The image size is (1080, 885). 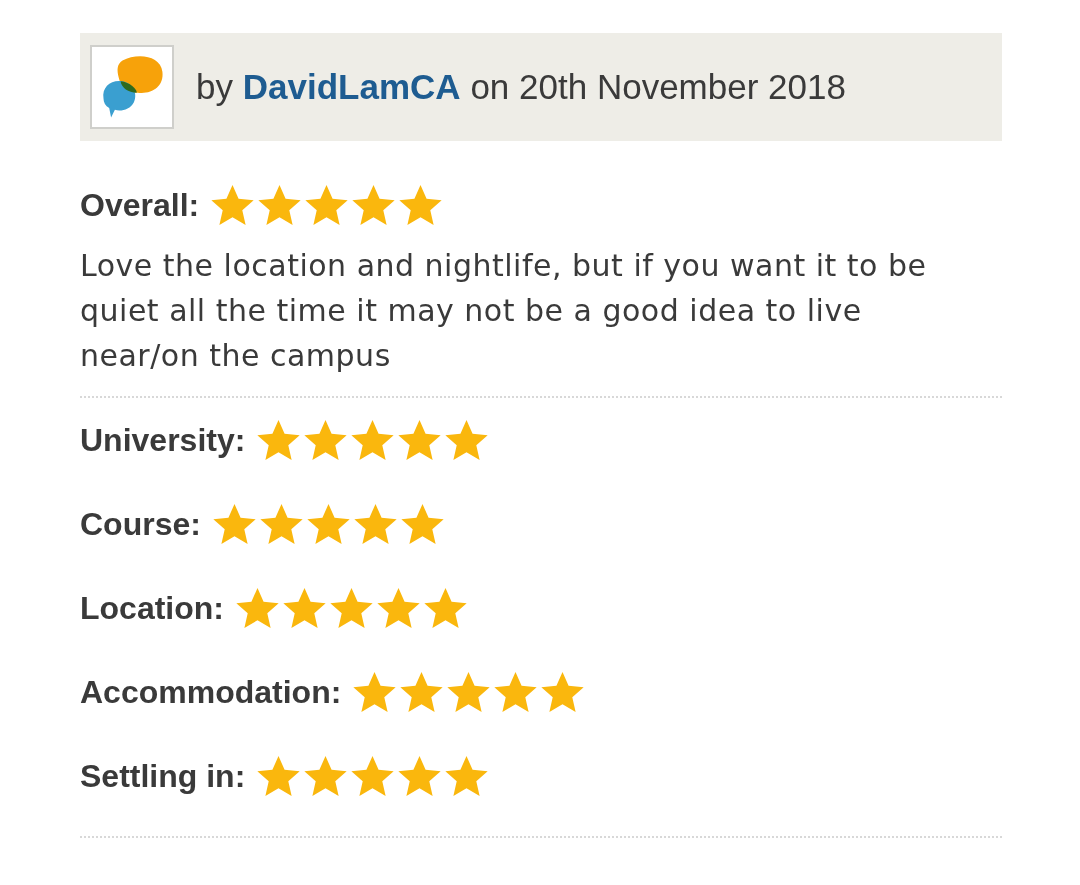 I want to click on byline: by DavidLamCA on 20th November 2018, so click(x=521, y=87).